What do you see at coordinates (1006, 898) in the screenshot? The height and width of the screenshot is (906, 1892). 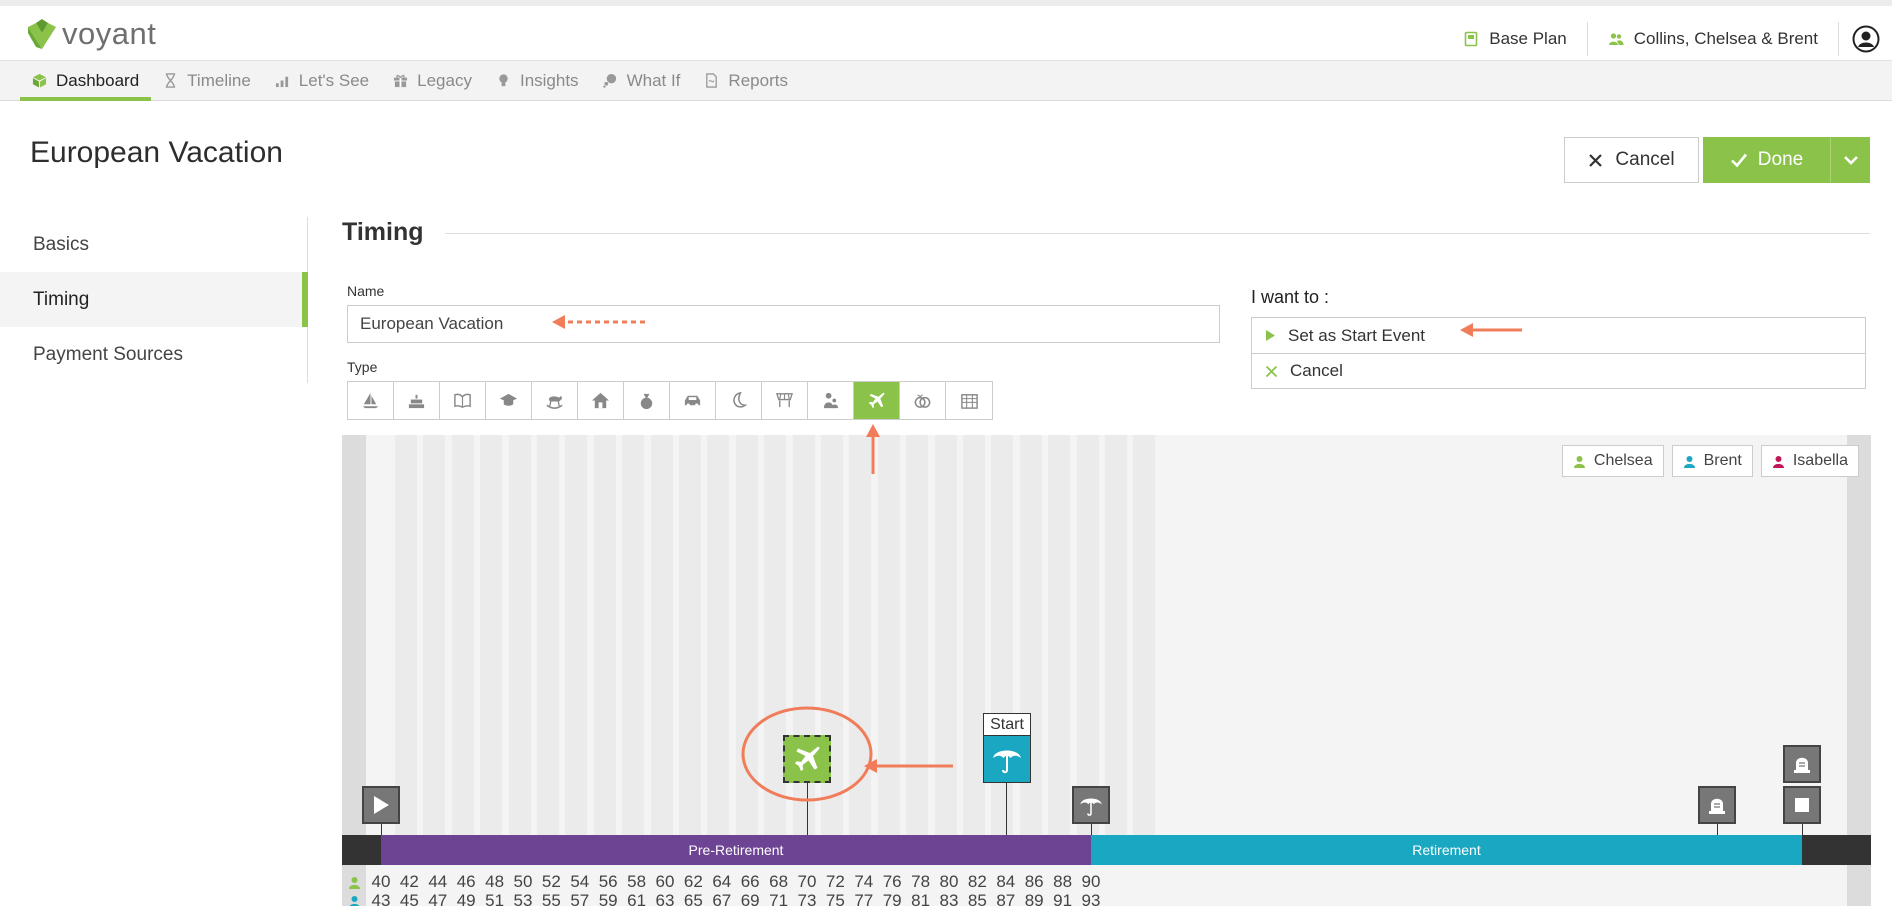 I see `brent-age-label: 87` at bounding box center [1006, 898].